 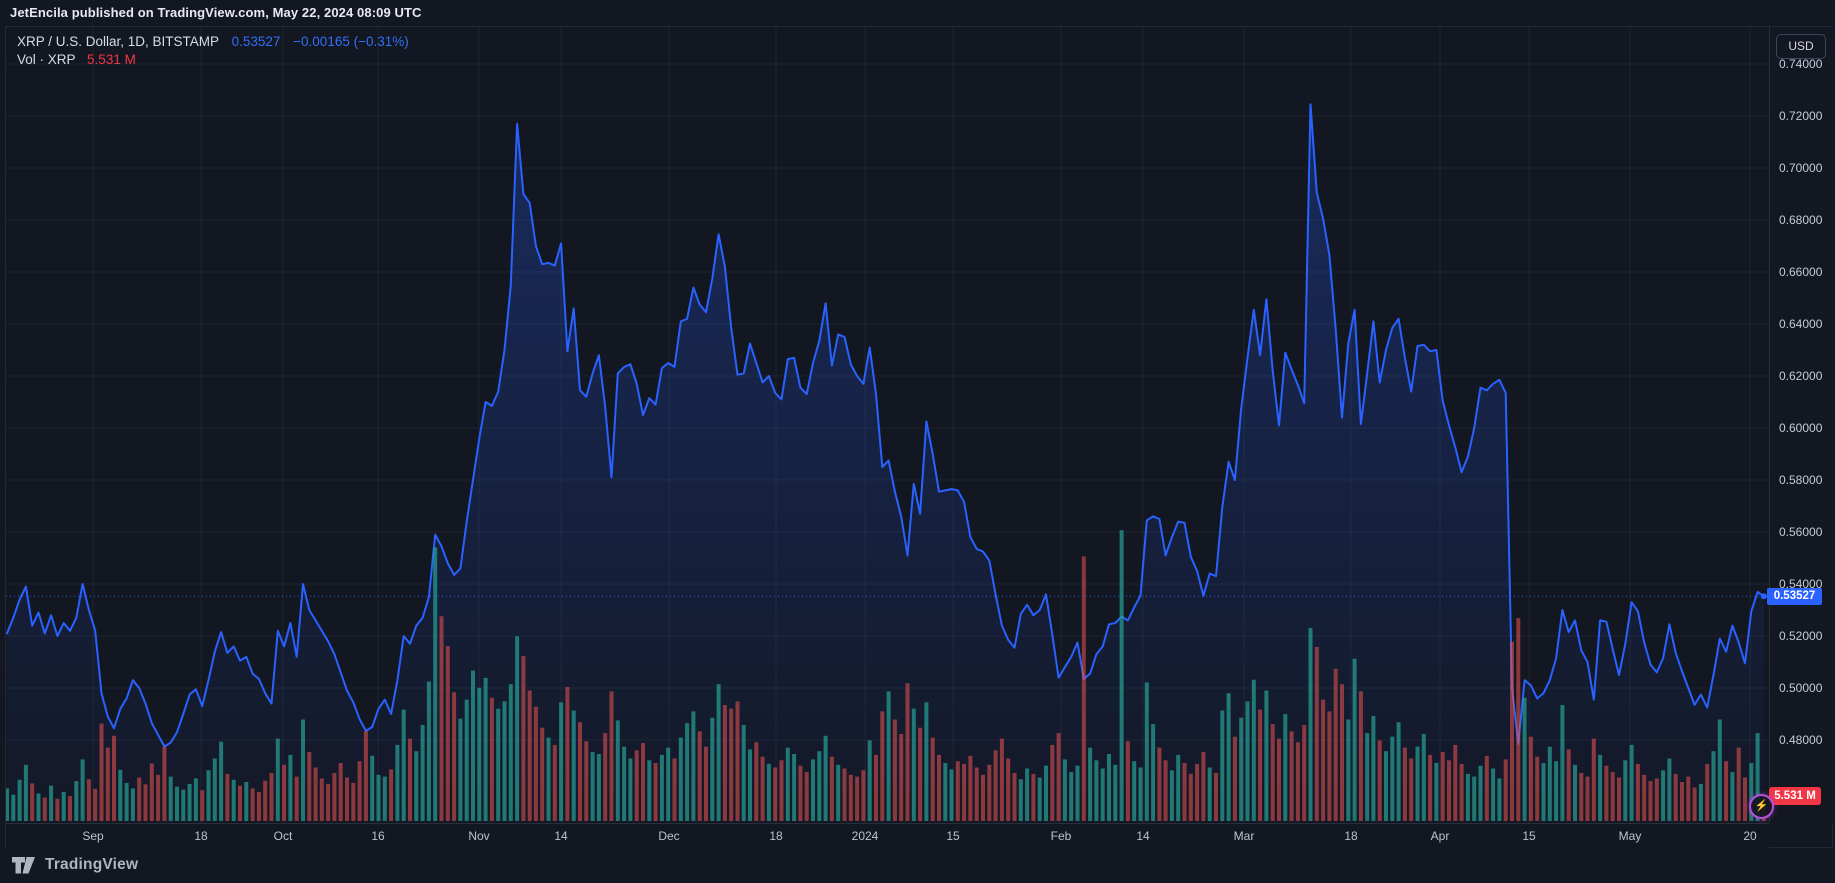 What do you see at coordinates (1794, 597) in the screenshot?
I see `current-price-axis-label: 0.53527` at bounding box center [1794, 597].